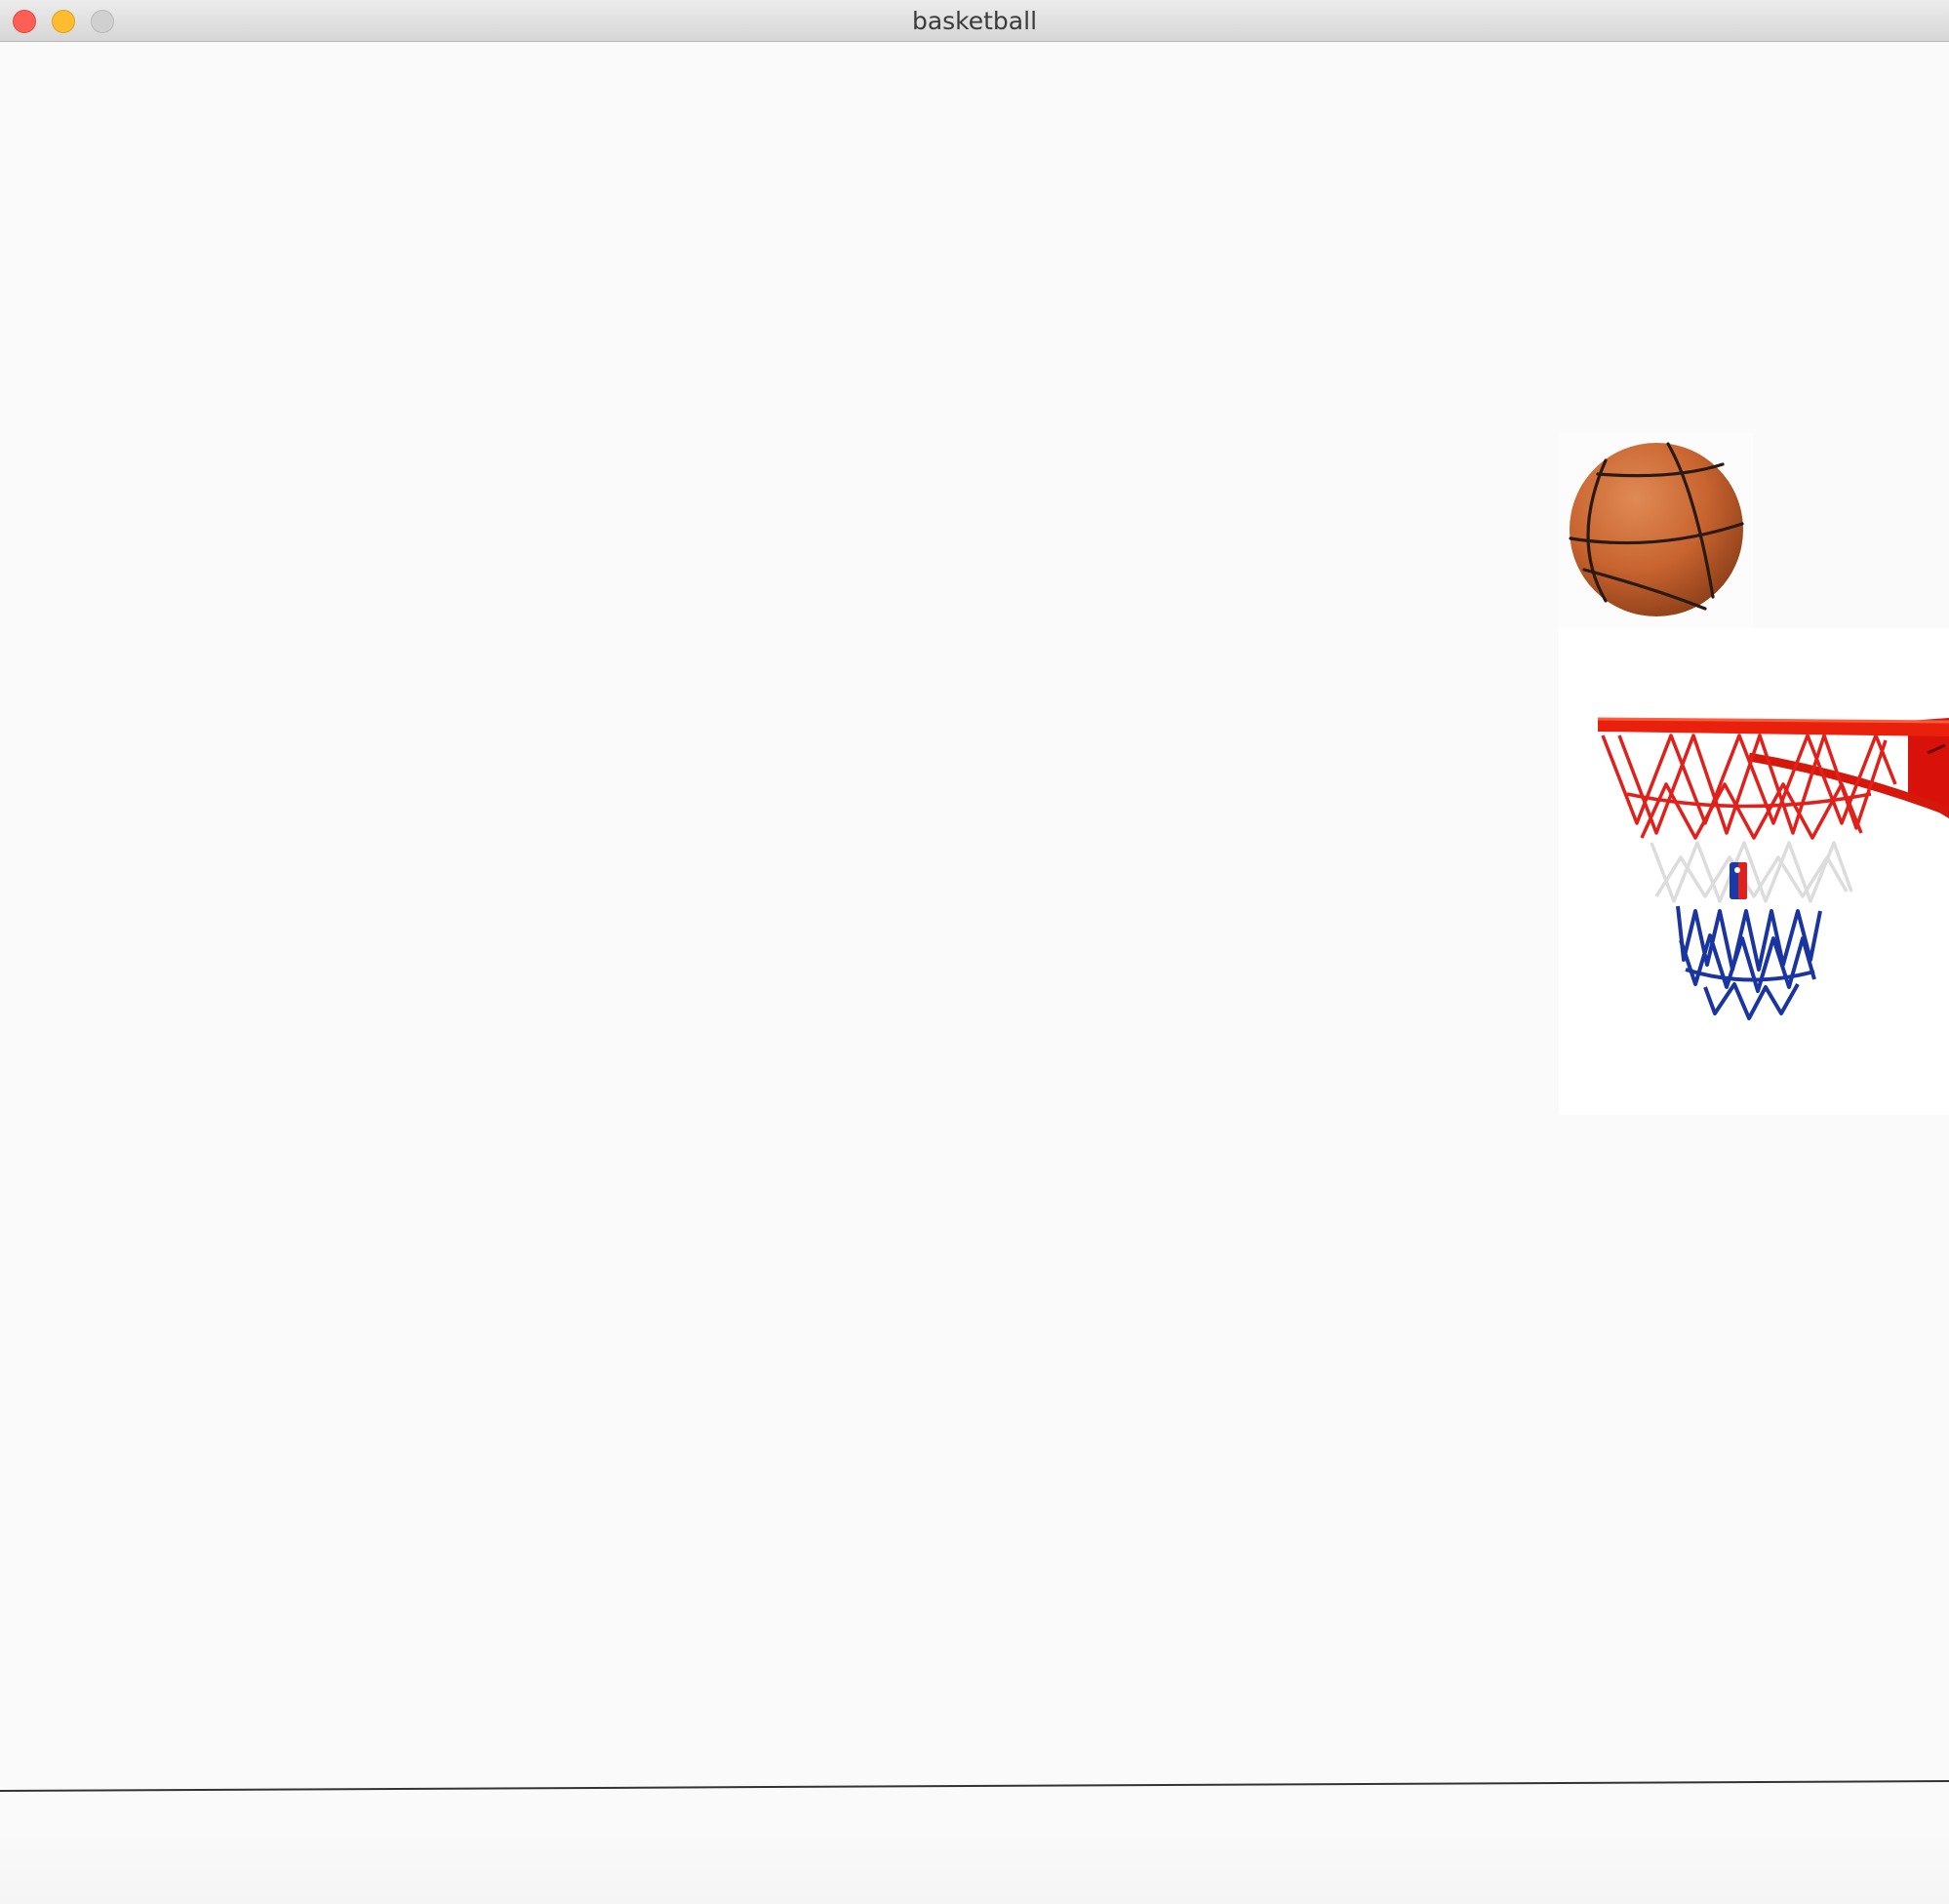 The width and height of the screenshot is (1949, 1904). Describe the element at coordinates (975, 1866) in the screenshot. I see `bottom-area` at that location.